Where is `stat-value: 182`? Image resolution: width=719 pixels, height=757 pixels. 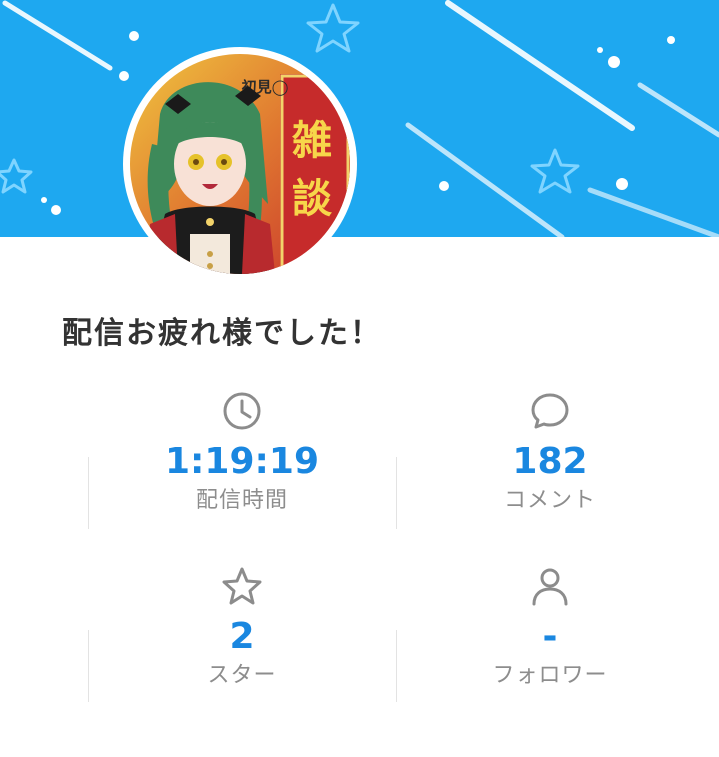
stat-value: 182 is located at coordinates (550, 461).